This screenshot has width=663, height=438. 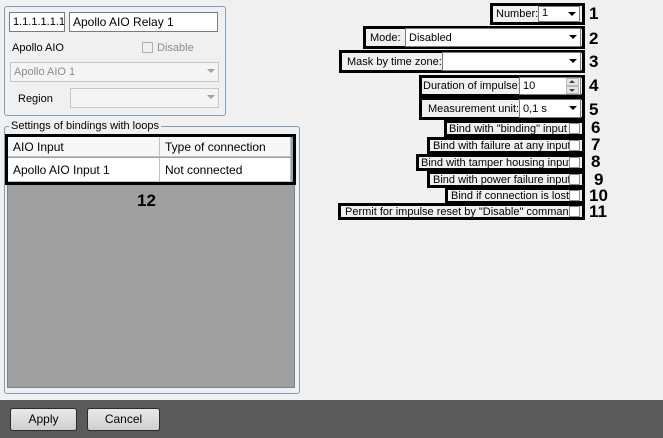 What do you see at coordinates (508, 129) in the screenshot?
I see `bind-binding-label: Bind with "binding" input` at bounding box center [508, 129].